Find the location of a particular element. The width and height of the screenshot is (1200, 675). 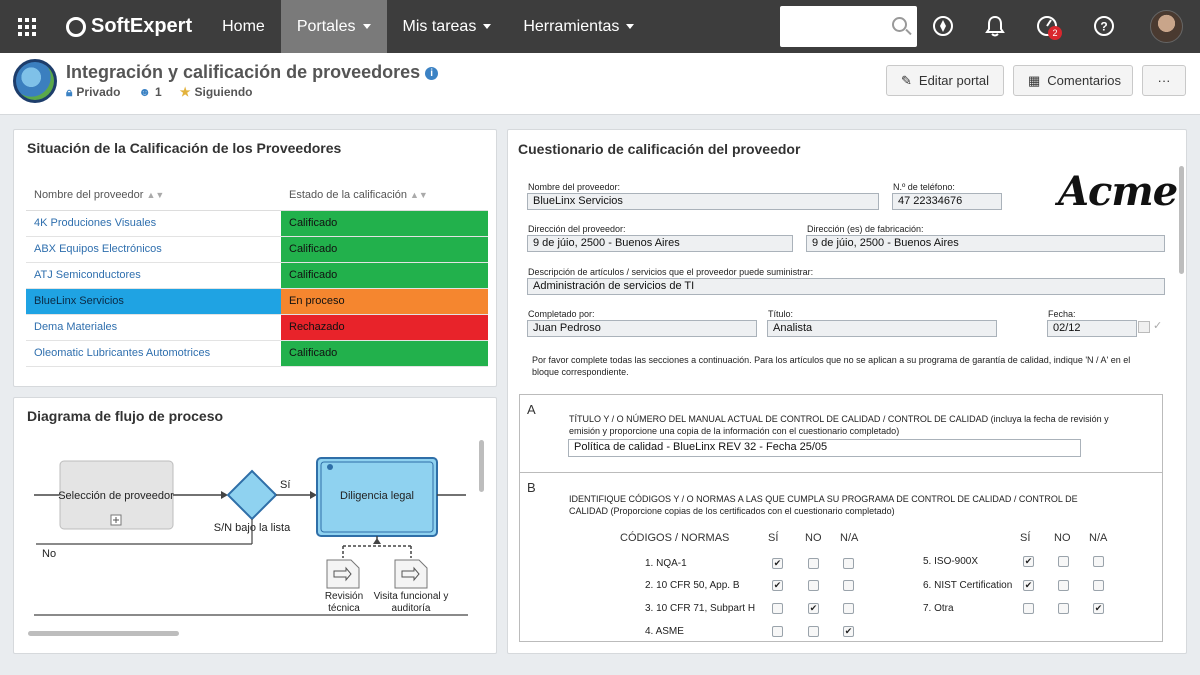

supplier-name-cell: ABX Equipos Electrónicos is located at coordinates (153, 249).